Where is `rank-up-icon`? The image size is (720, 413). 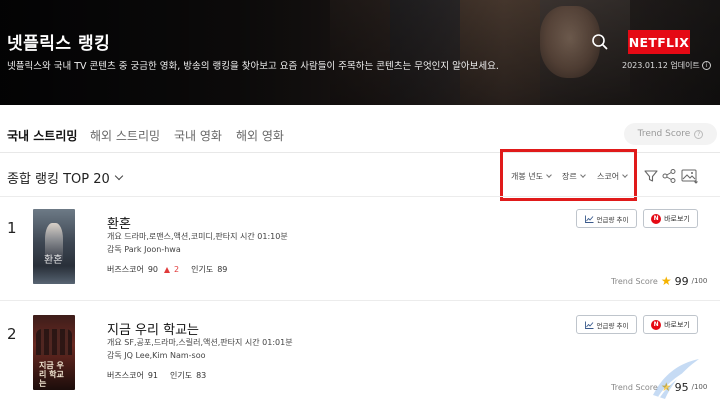
rank-up-icon is located at coordinates (167, 269).